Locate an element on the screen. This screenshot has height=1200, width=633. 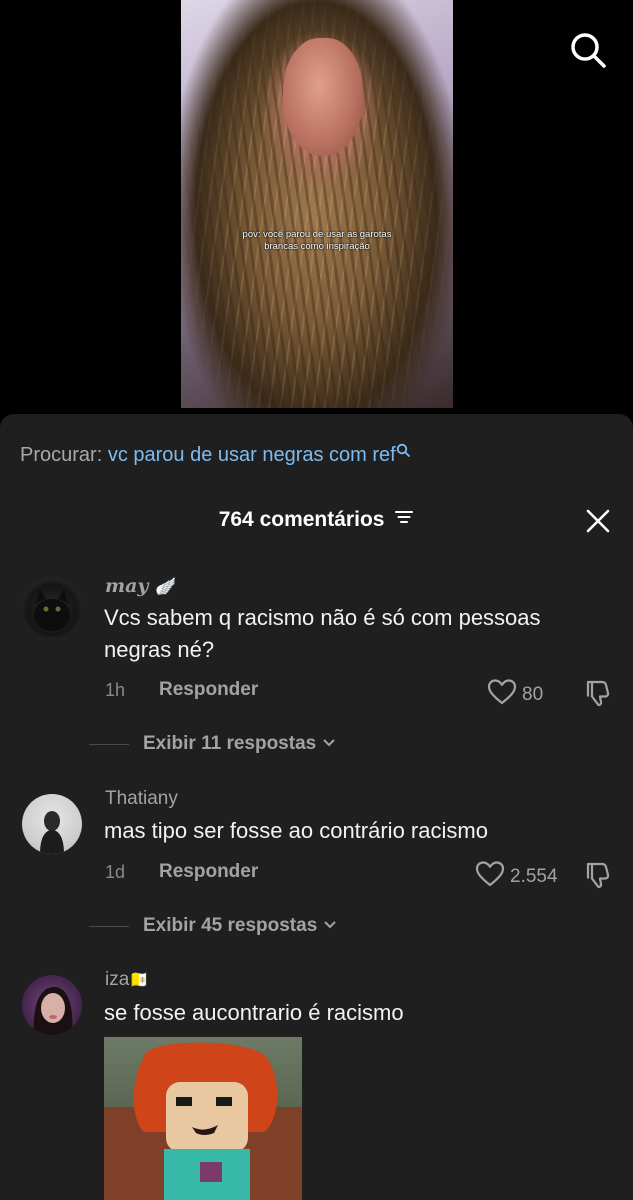
comment-username: may 🪽 is located at coordinates (140, 586).